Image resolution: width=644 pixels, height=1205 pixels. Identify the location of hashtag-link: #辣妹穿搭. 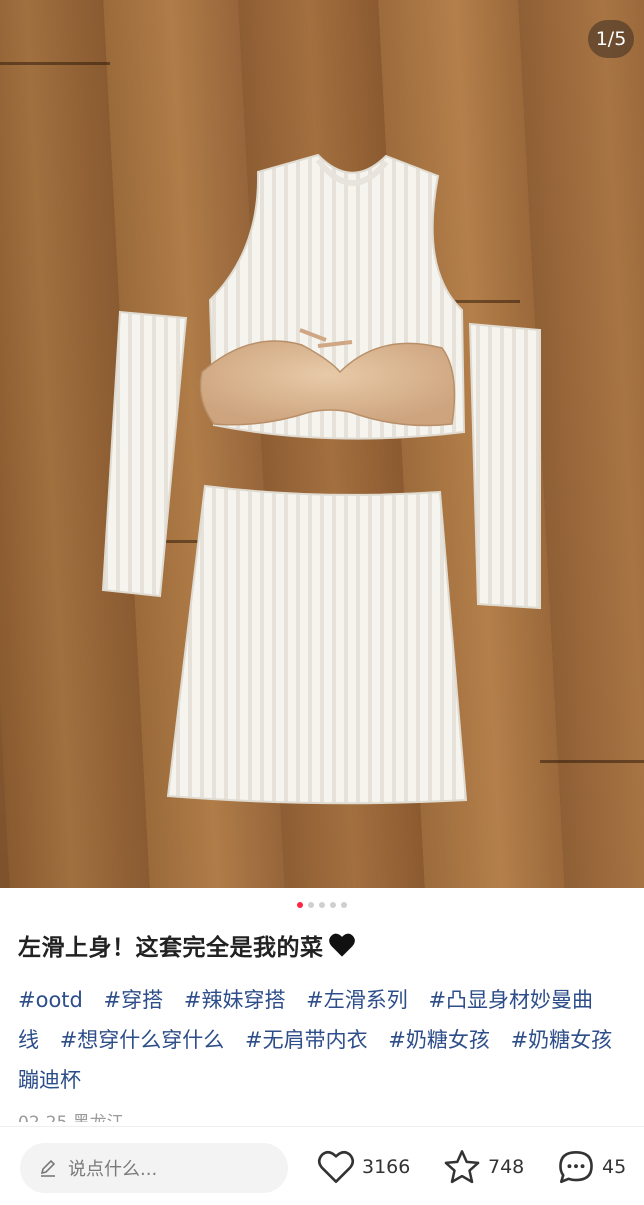
(235, 1000).